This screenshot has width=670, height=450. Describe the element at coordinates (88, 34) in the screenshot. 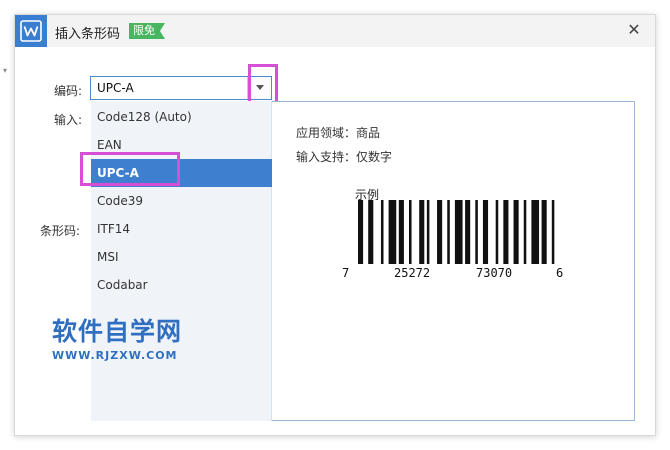

I see `dialog-title: 插入条形码` at that location.